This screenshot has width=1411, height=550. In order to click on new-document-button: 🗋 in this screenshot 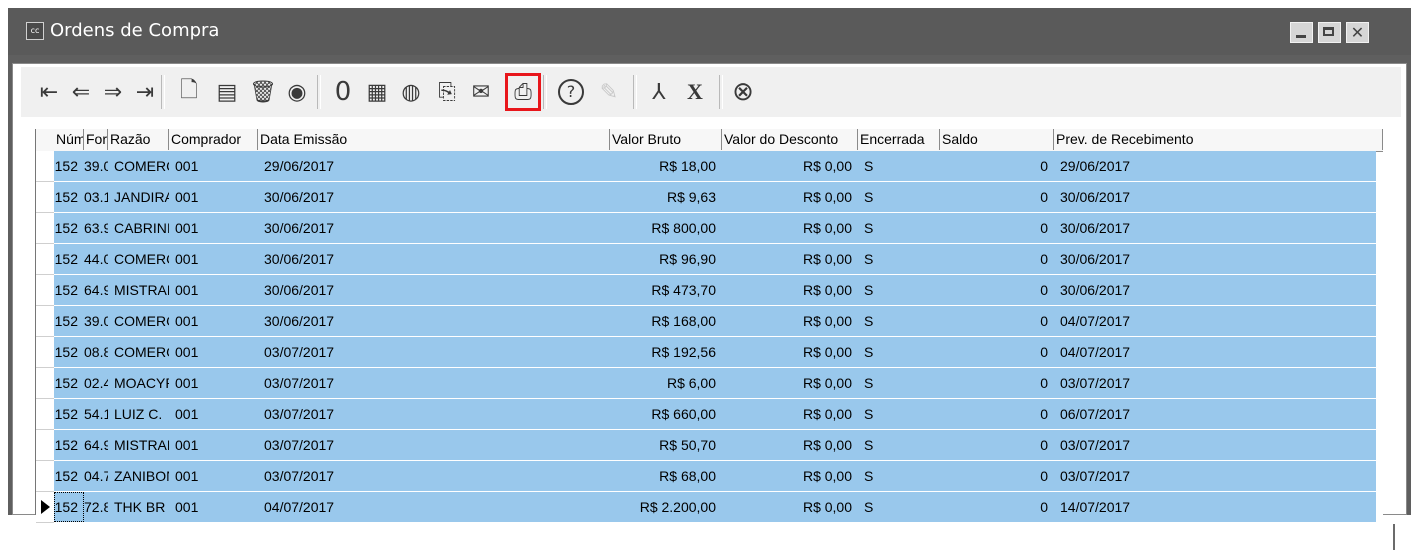, I will do `click(189, 92)`.